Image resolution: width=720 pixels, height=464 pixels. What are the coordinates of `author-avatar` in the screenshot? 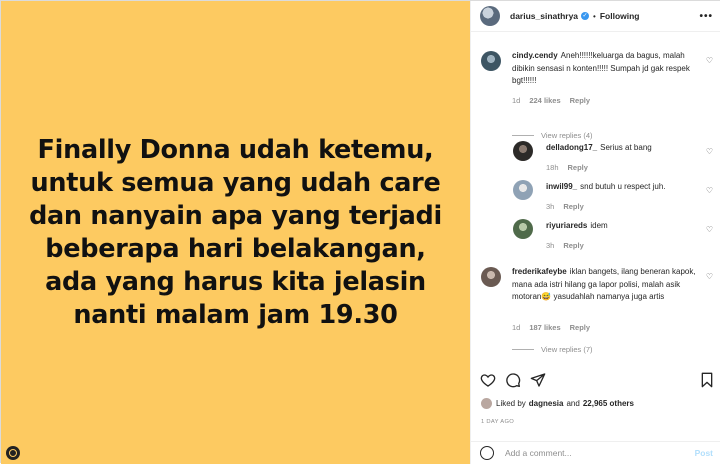 It's located at (490, 16).